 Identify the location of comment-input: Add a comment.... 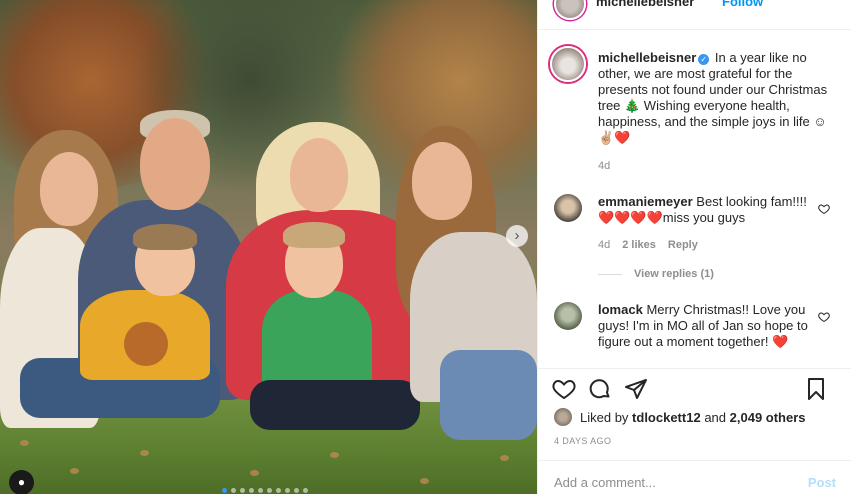
(605, 482).